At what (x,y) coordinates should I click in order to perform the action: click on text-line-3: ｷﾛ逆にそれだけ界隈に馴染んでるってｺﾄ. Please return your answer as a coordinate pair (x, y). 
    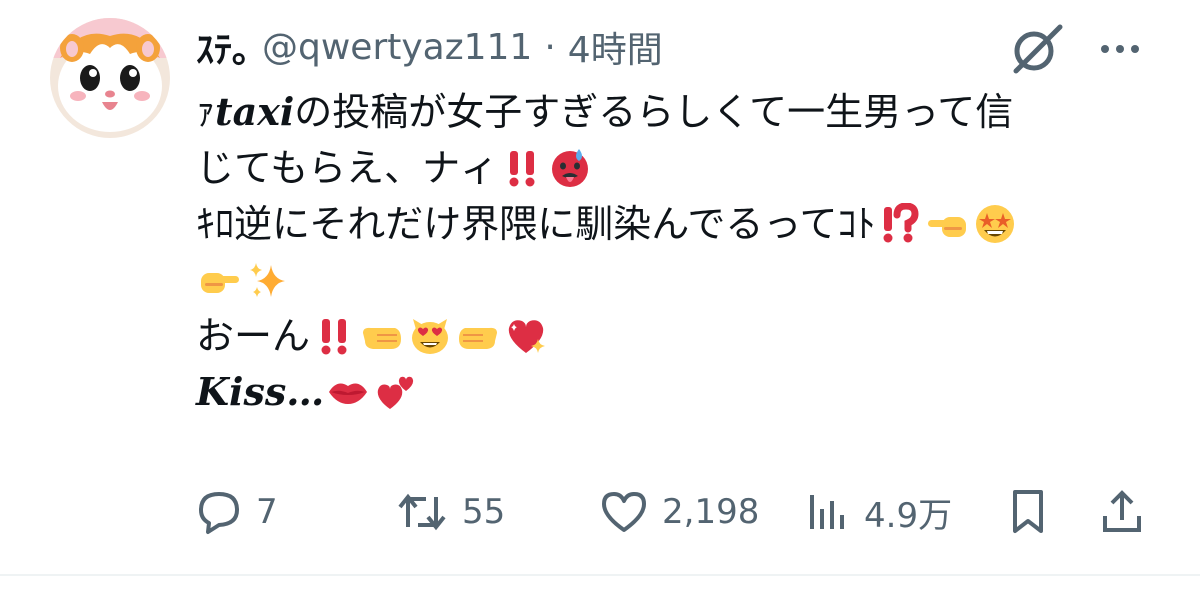
    Looking at the image, I should click on (676, 224).